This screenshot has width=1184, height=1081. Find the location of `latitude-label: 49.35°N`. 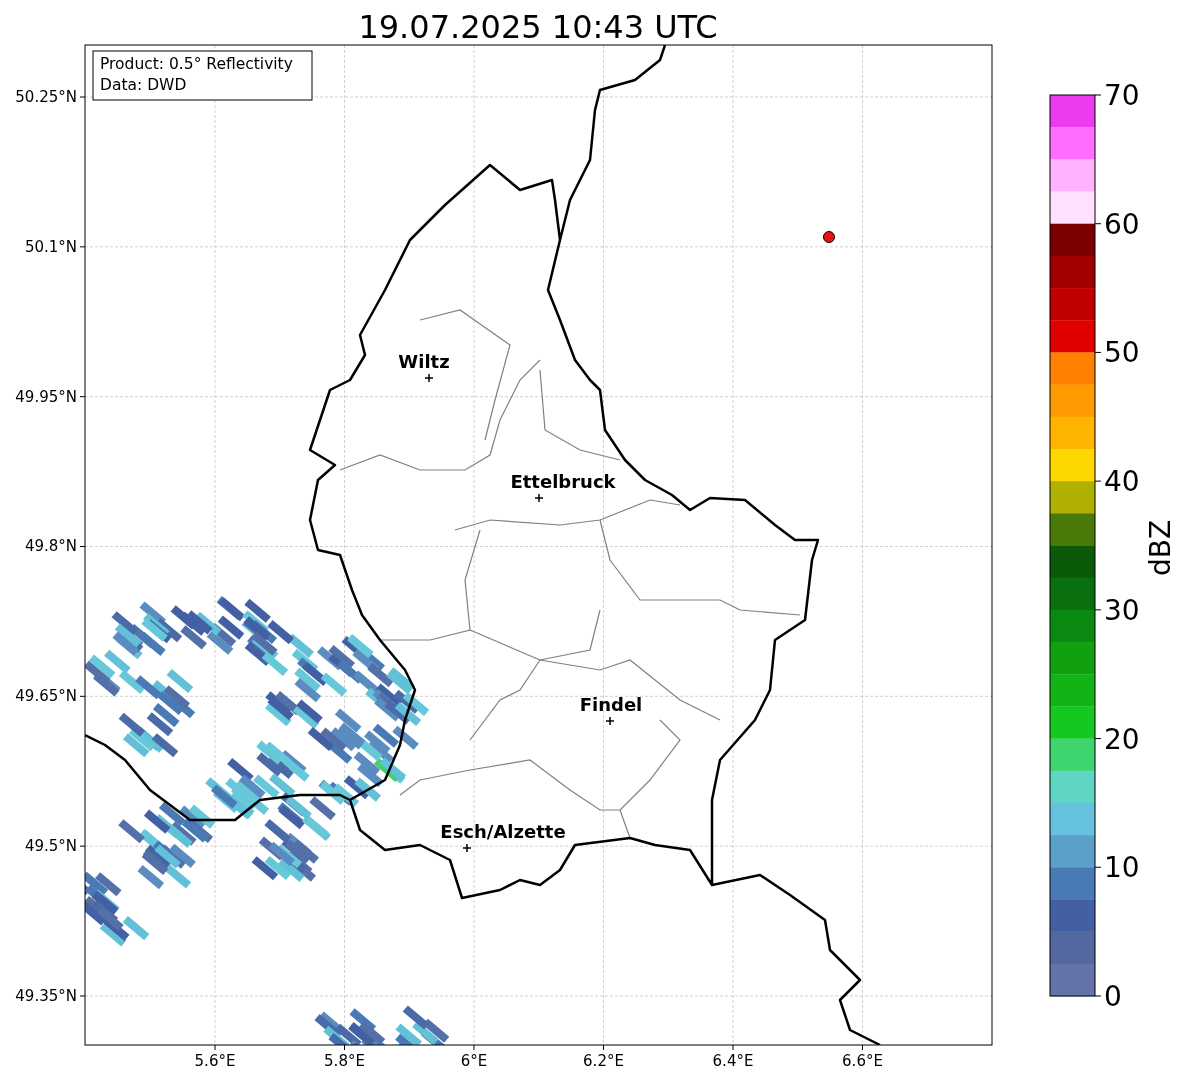

latitude-label: 49.35°N is located at coordinates (46, 996).